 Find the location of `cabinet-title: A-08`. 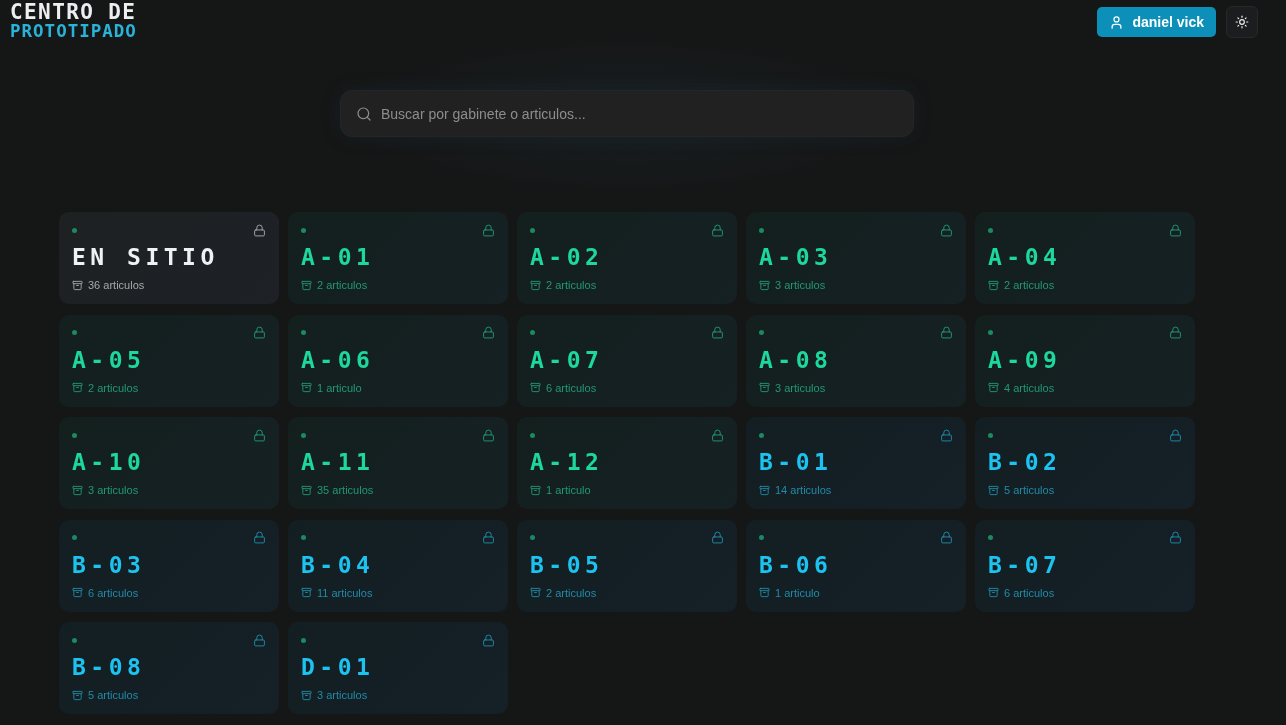

cabinet-title: A-08 is located at coordinates (796, 359).